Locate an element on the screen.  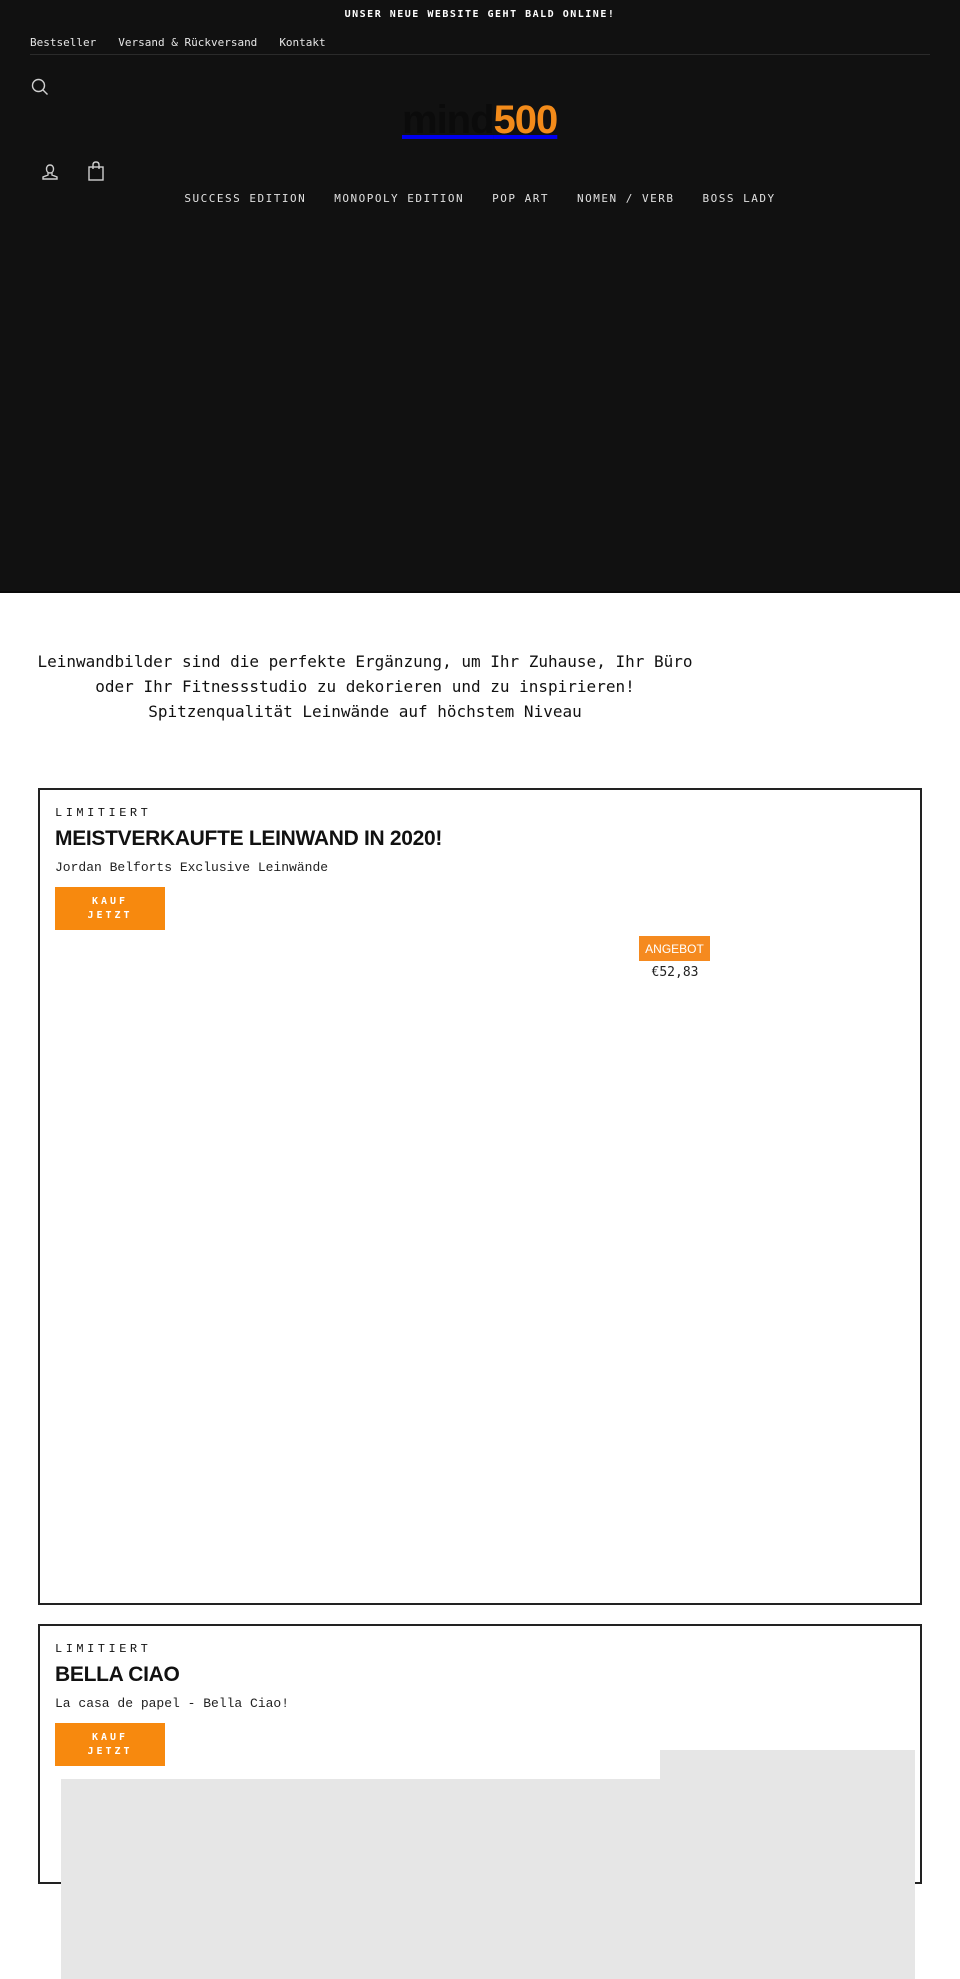
cart-button is located at coordinates (96, 171).